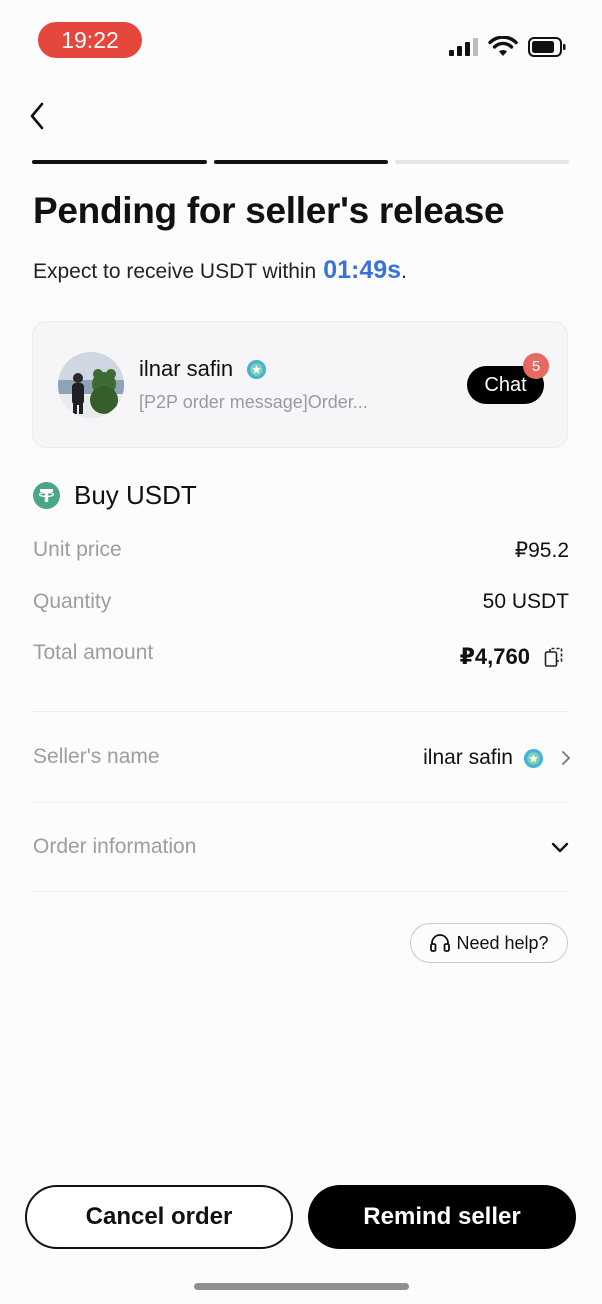  I want to click on order-information-label: Order information, so click(114, 847).